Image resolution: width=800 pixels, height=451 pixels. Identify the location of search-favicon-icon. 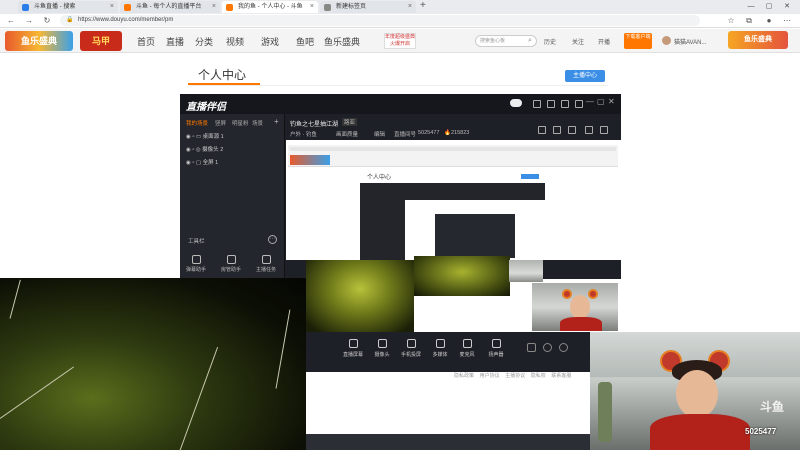
(25, 7).